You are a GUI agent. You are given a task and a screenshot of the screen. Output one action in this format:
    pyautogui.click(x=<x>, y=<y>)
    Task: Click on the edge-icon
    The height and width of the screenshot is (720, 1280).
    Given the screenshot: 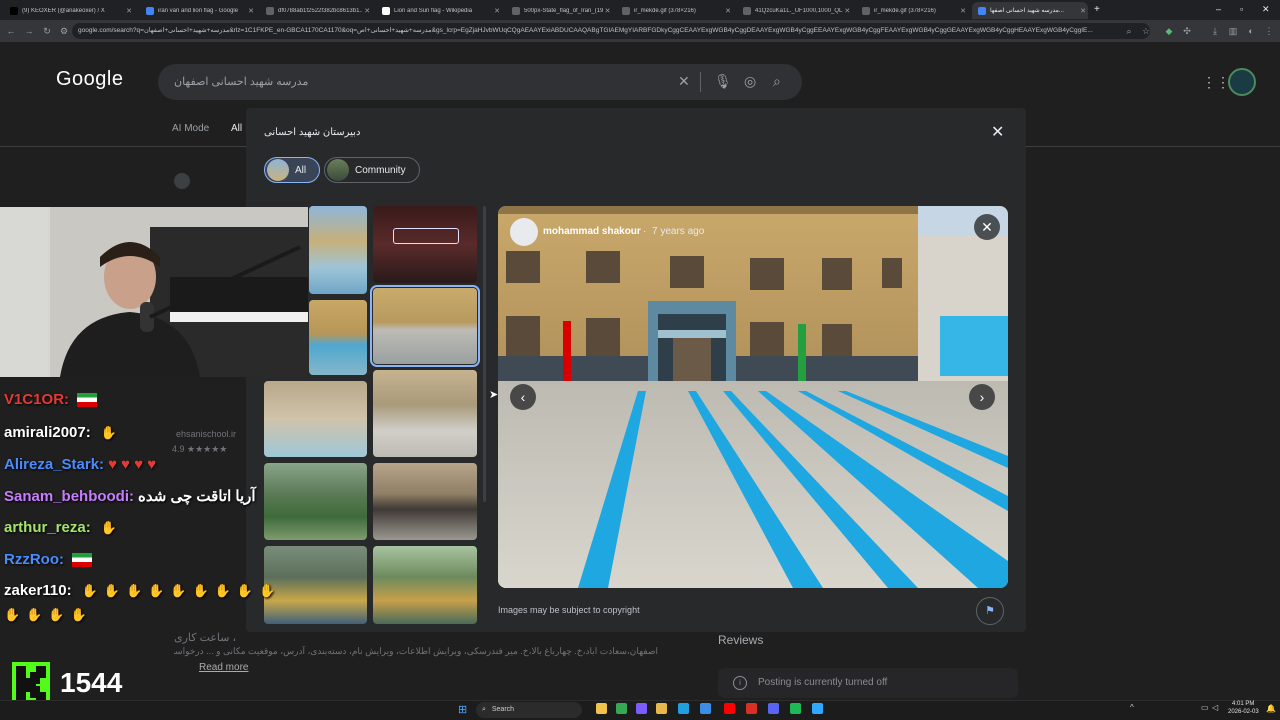 What is the action you would take?
    pyautogui.click(x=683, y=708)
    